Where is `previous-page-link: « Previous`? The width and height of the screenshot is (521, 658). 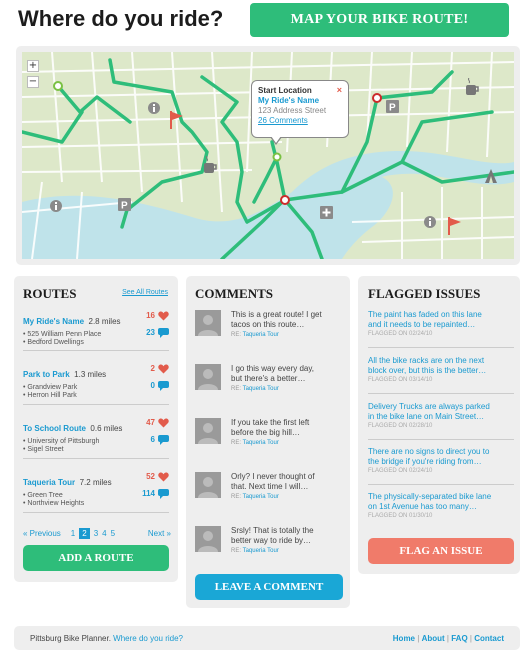
previous-page-link: « Previous is located at coordinates (42, 533).